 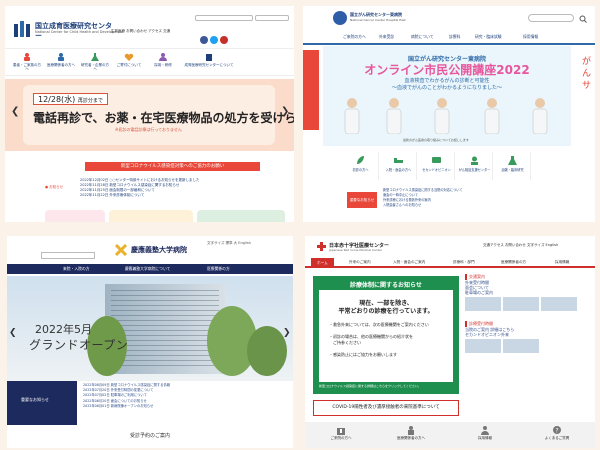 What do you see at coordinates (321, 246) in the screenshot?
I see `red-cross-icon` at bounding box center [321, 246].